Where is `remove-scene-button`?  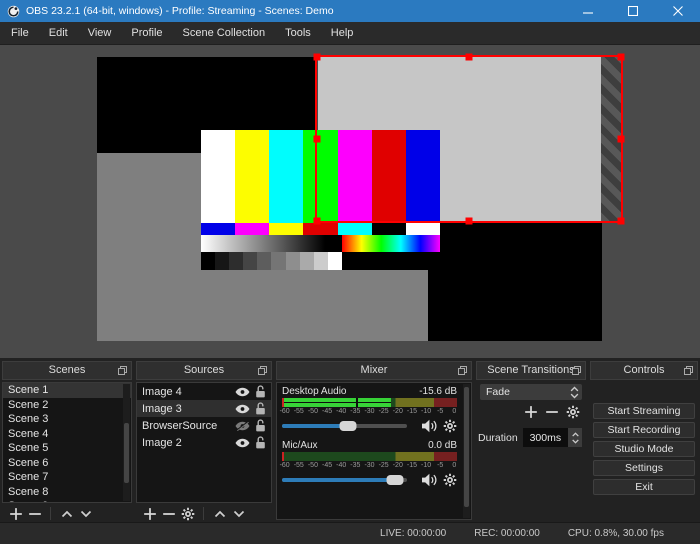
remove-scene-button is located at coordinates (34, 514).